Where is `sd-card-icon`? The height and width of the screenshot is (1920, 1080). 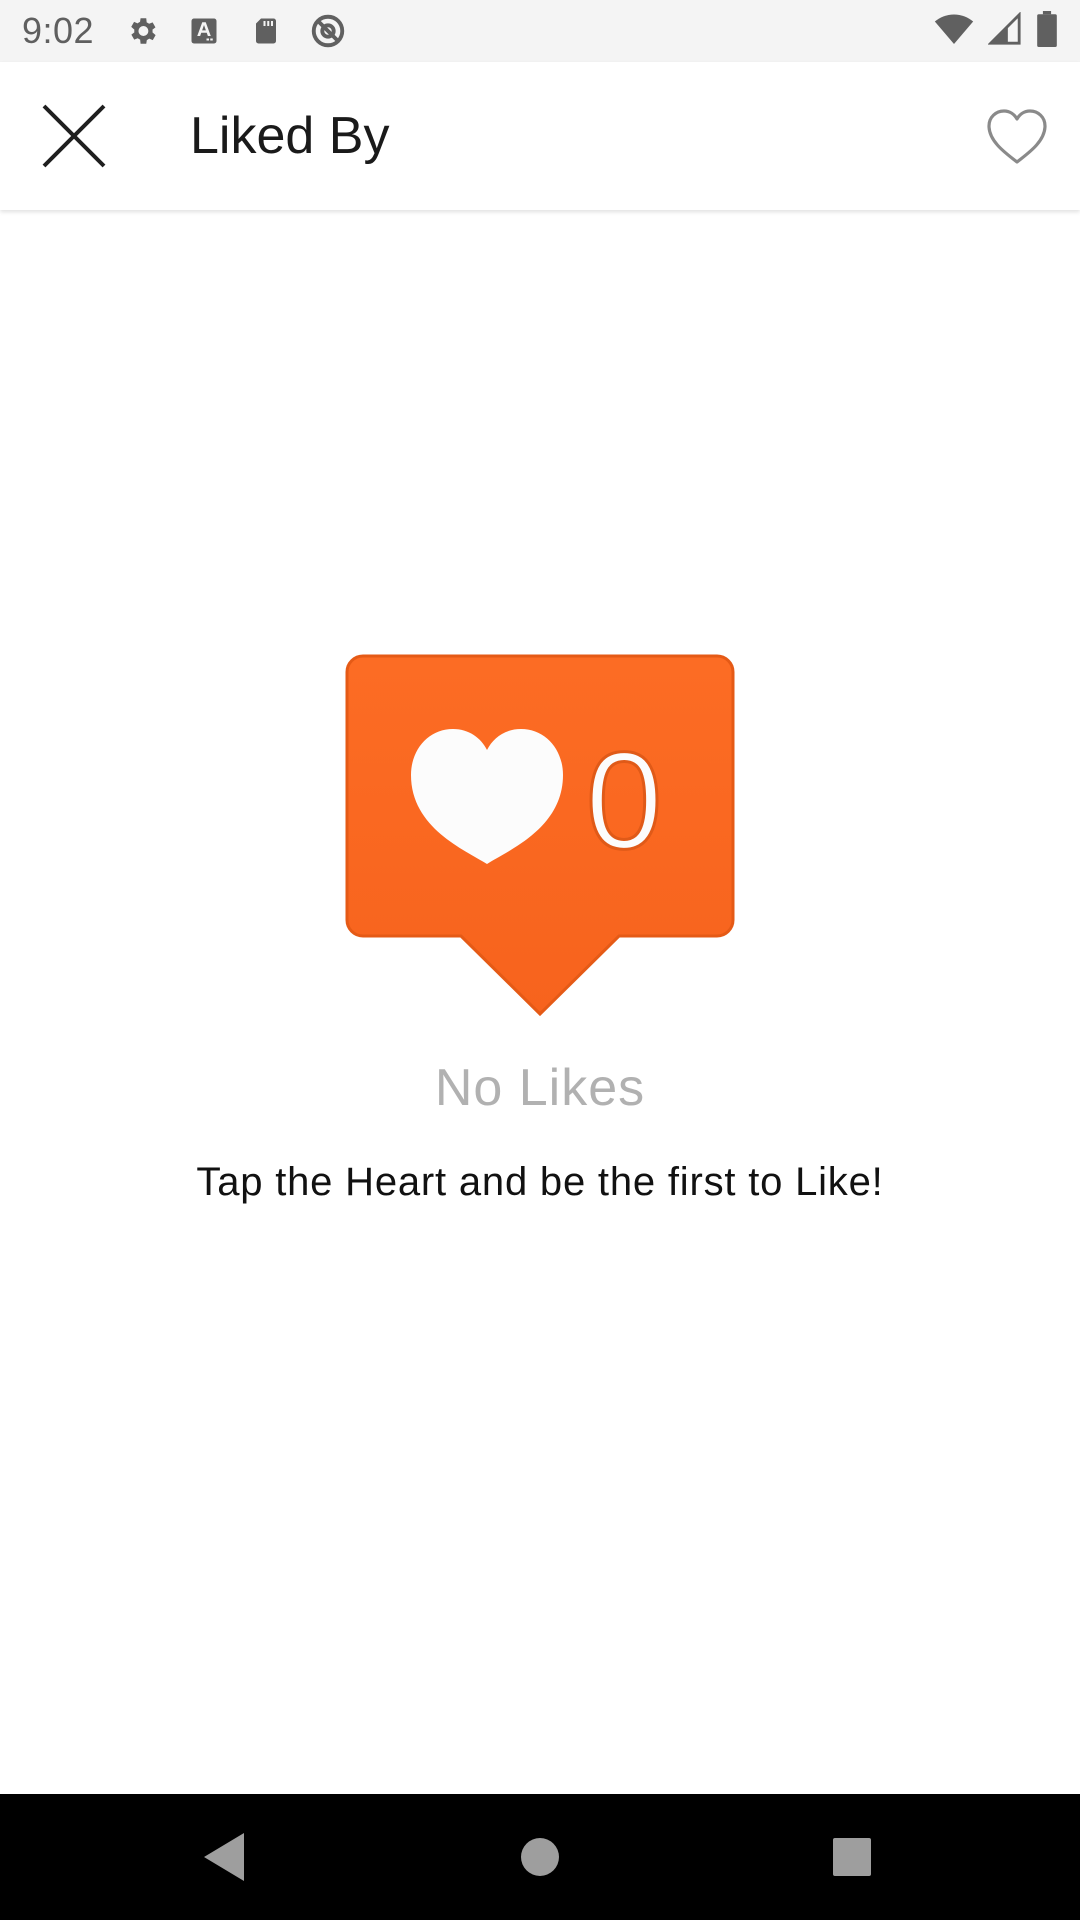
sd-card-icon is located at coordinates (266, 31).